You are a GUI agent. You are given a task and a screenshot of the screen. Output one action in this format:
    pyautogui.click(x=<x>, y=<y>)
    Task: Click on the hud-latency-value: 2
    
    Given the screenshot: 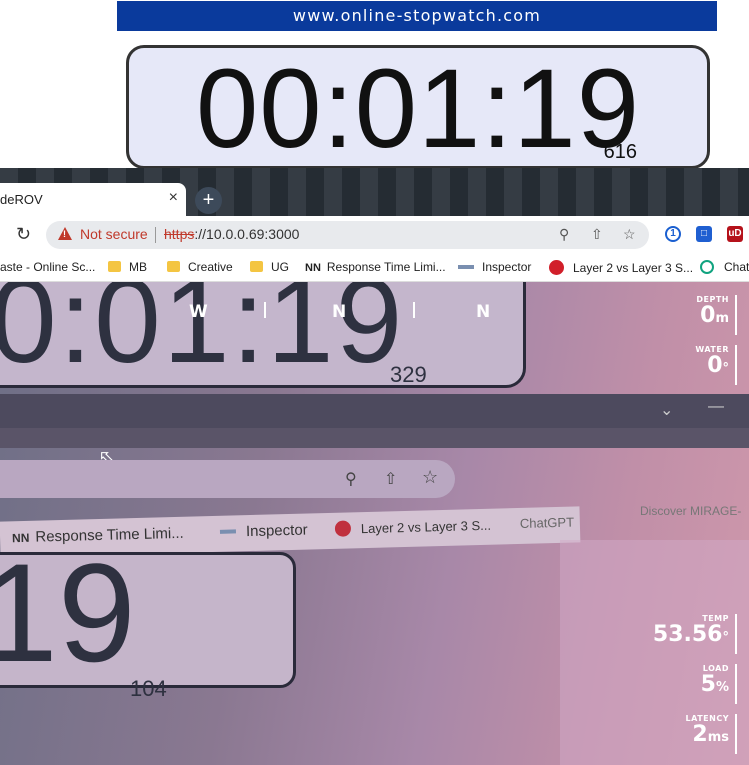 What is the action you would take?
    pyautogui.click(x=700, y=734)
    